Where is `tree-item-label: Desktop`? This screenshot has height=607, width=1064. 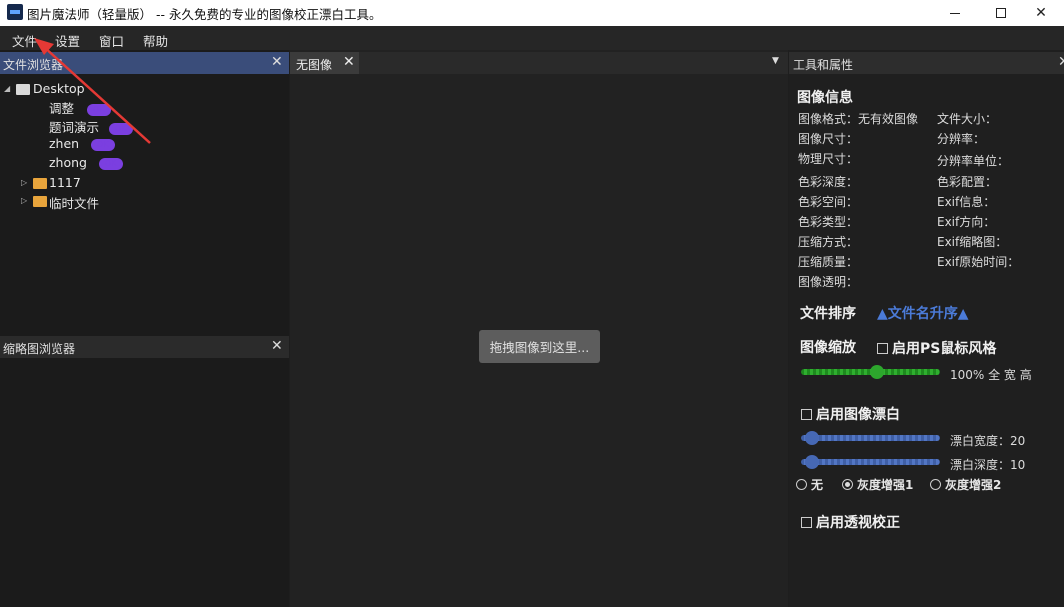 tree-item-label: Desktop is located at coordinates (59, 88).